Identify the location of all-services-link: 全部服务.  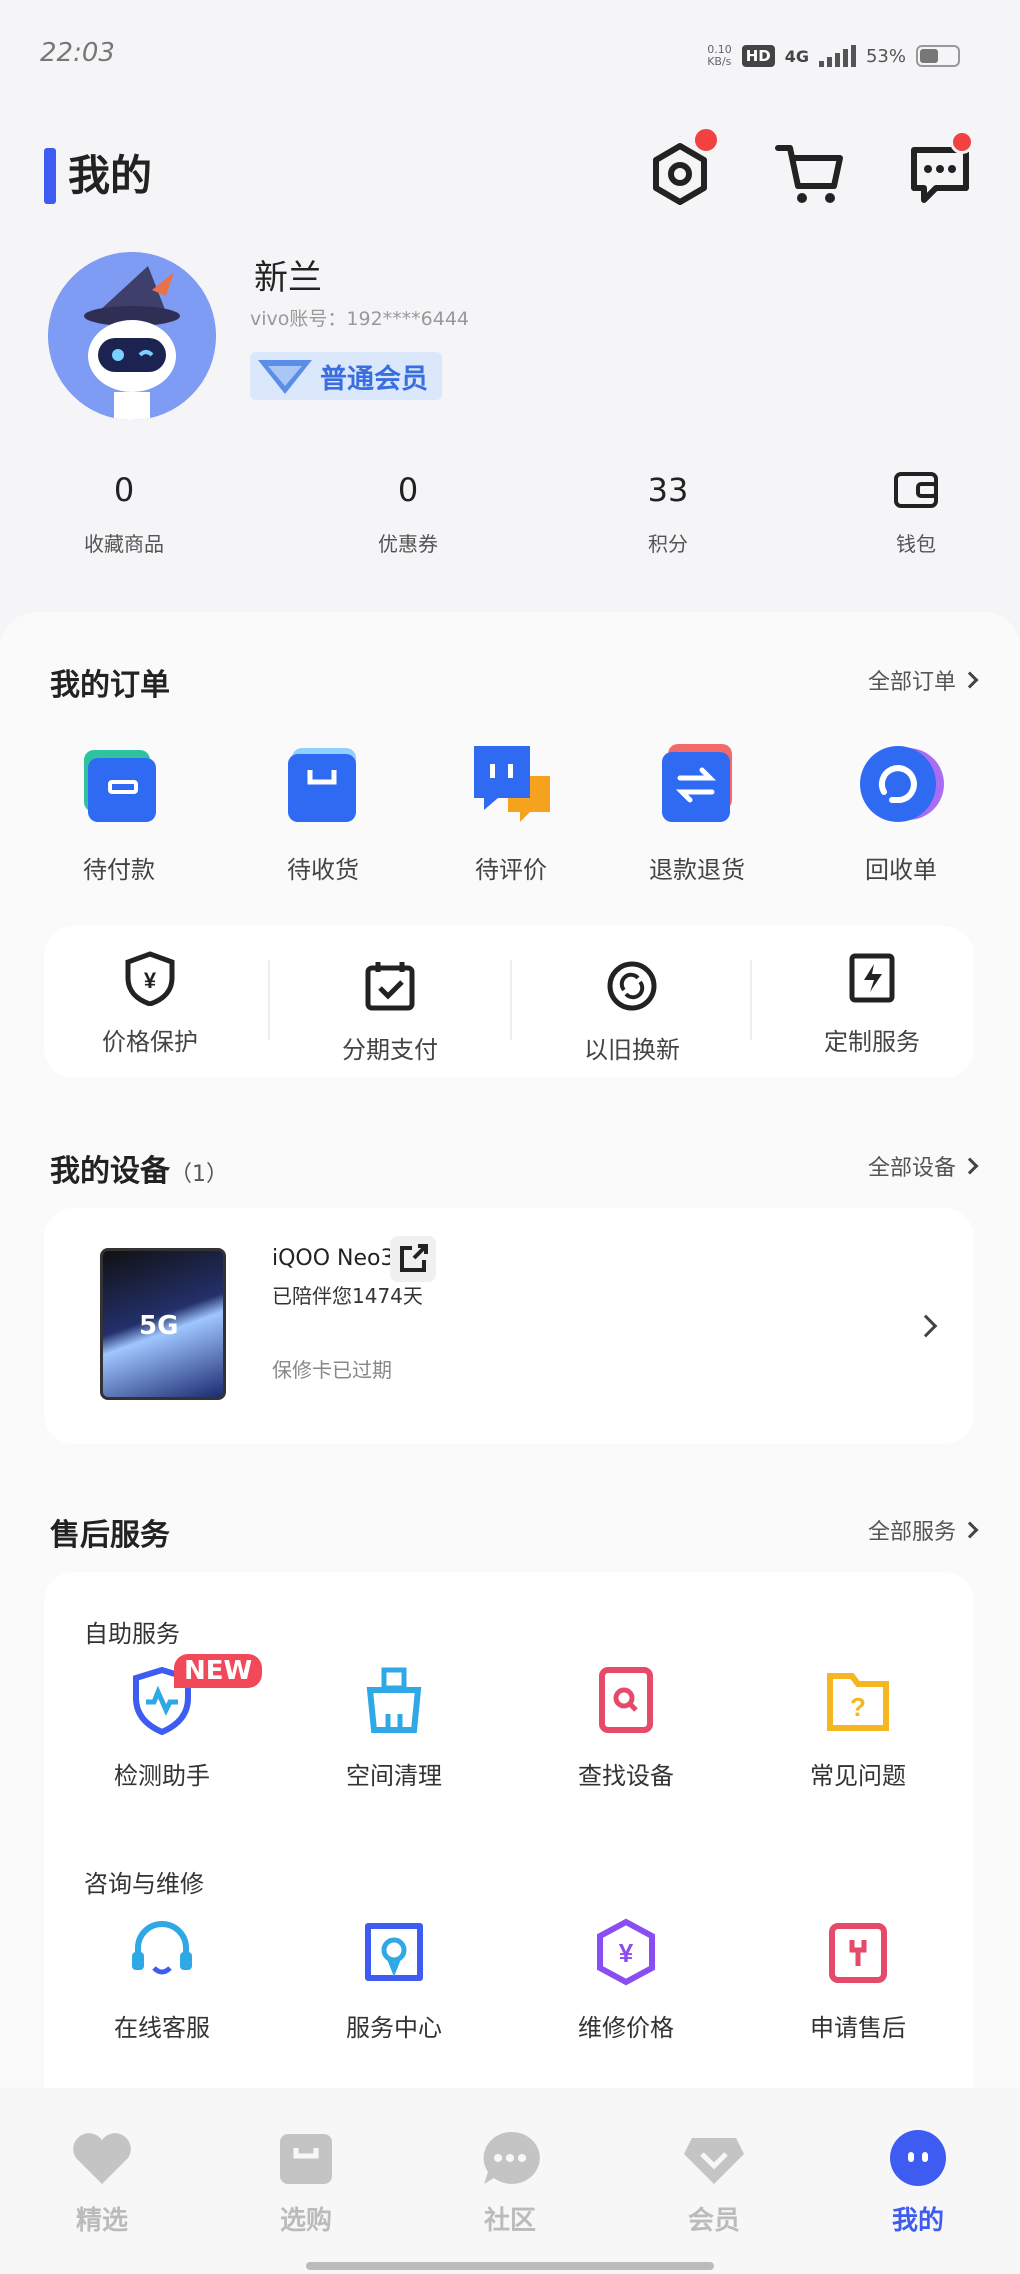
(923, 1530).